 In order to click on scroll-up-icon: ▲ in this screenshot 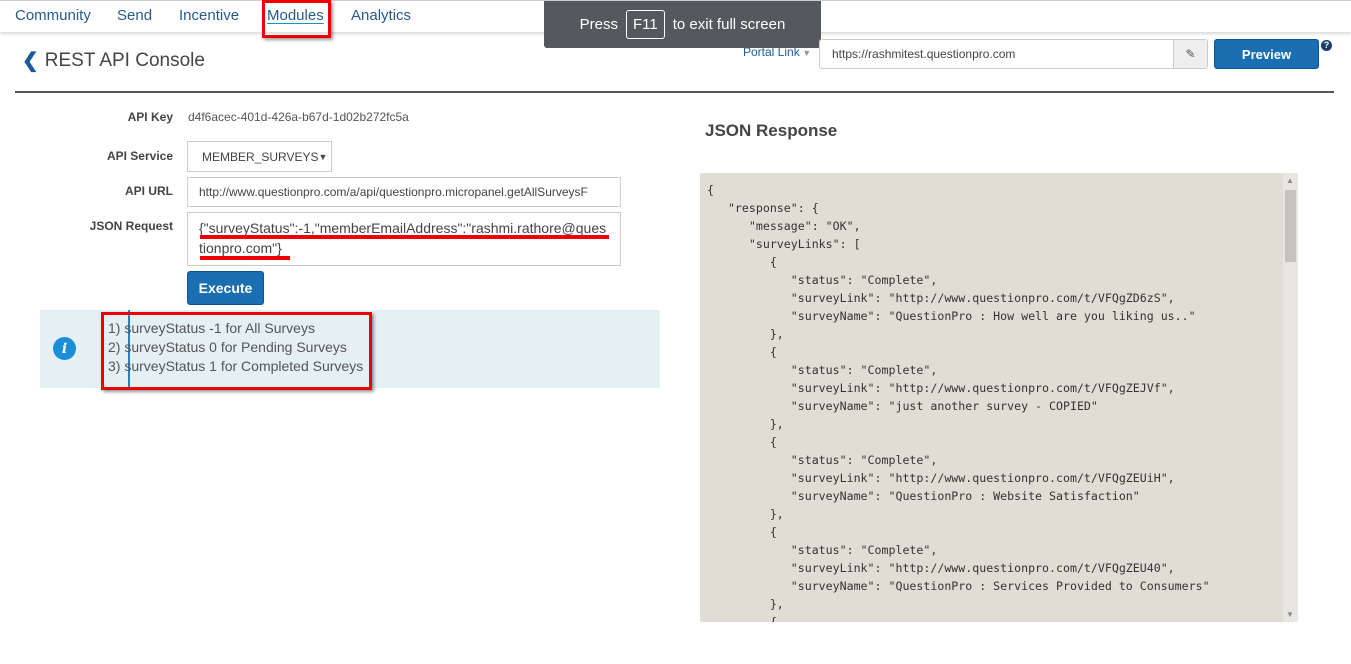, I will do `click(1290, 180)`.